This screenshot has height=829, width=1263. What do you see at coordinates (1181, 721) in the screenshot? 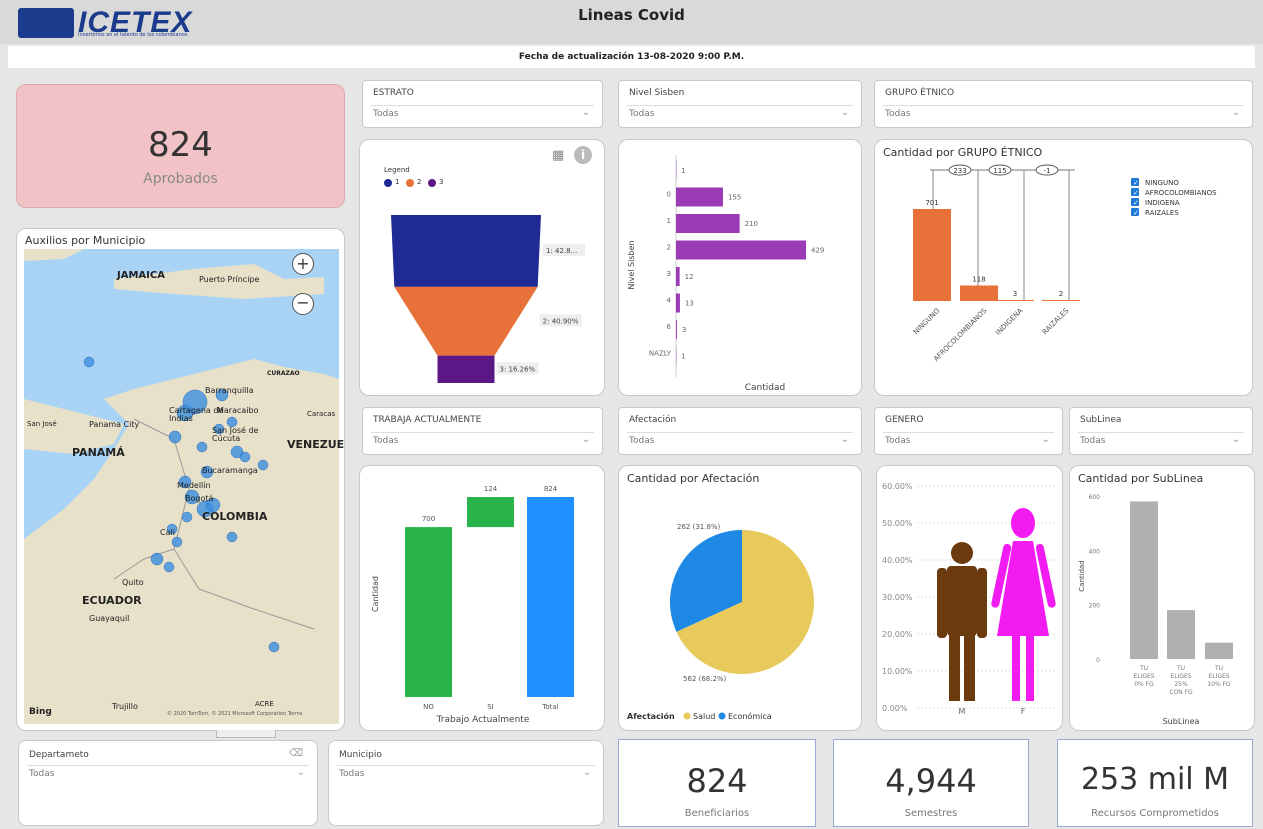
I see `x-axis-label: SubLinea` at bounding box center [1181, 721].